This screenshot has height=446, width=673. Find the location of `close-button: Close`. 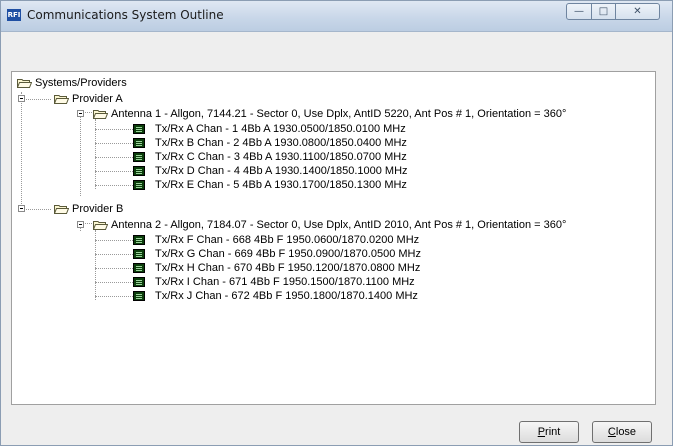

close-button: Close is located at coordinates (622, 432).